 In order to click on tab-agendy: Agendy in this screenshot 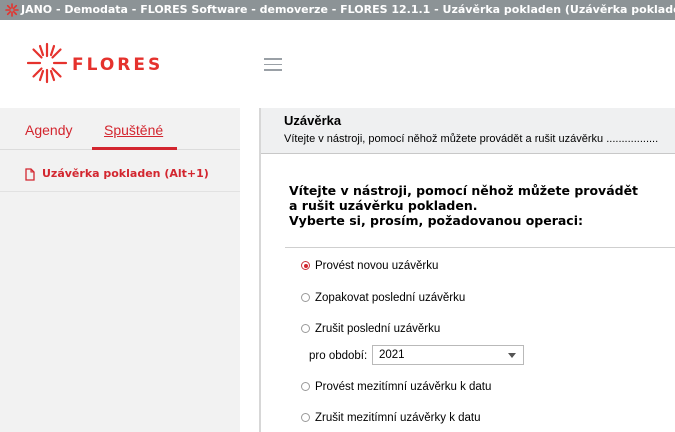, I will do `click(48, 130)`.